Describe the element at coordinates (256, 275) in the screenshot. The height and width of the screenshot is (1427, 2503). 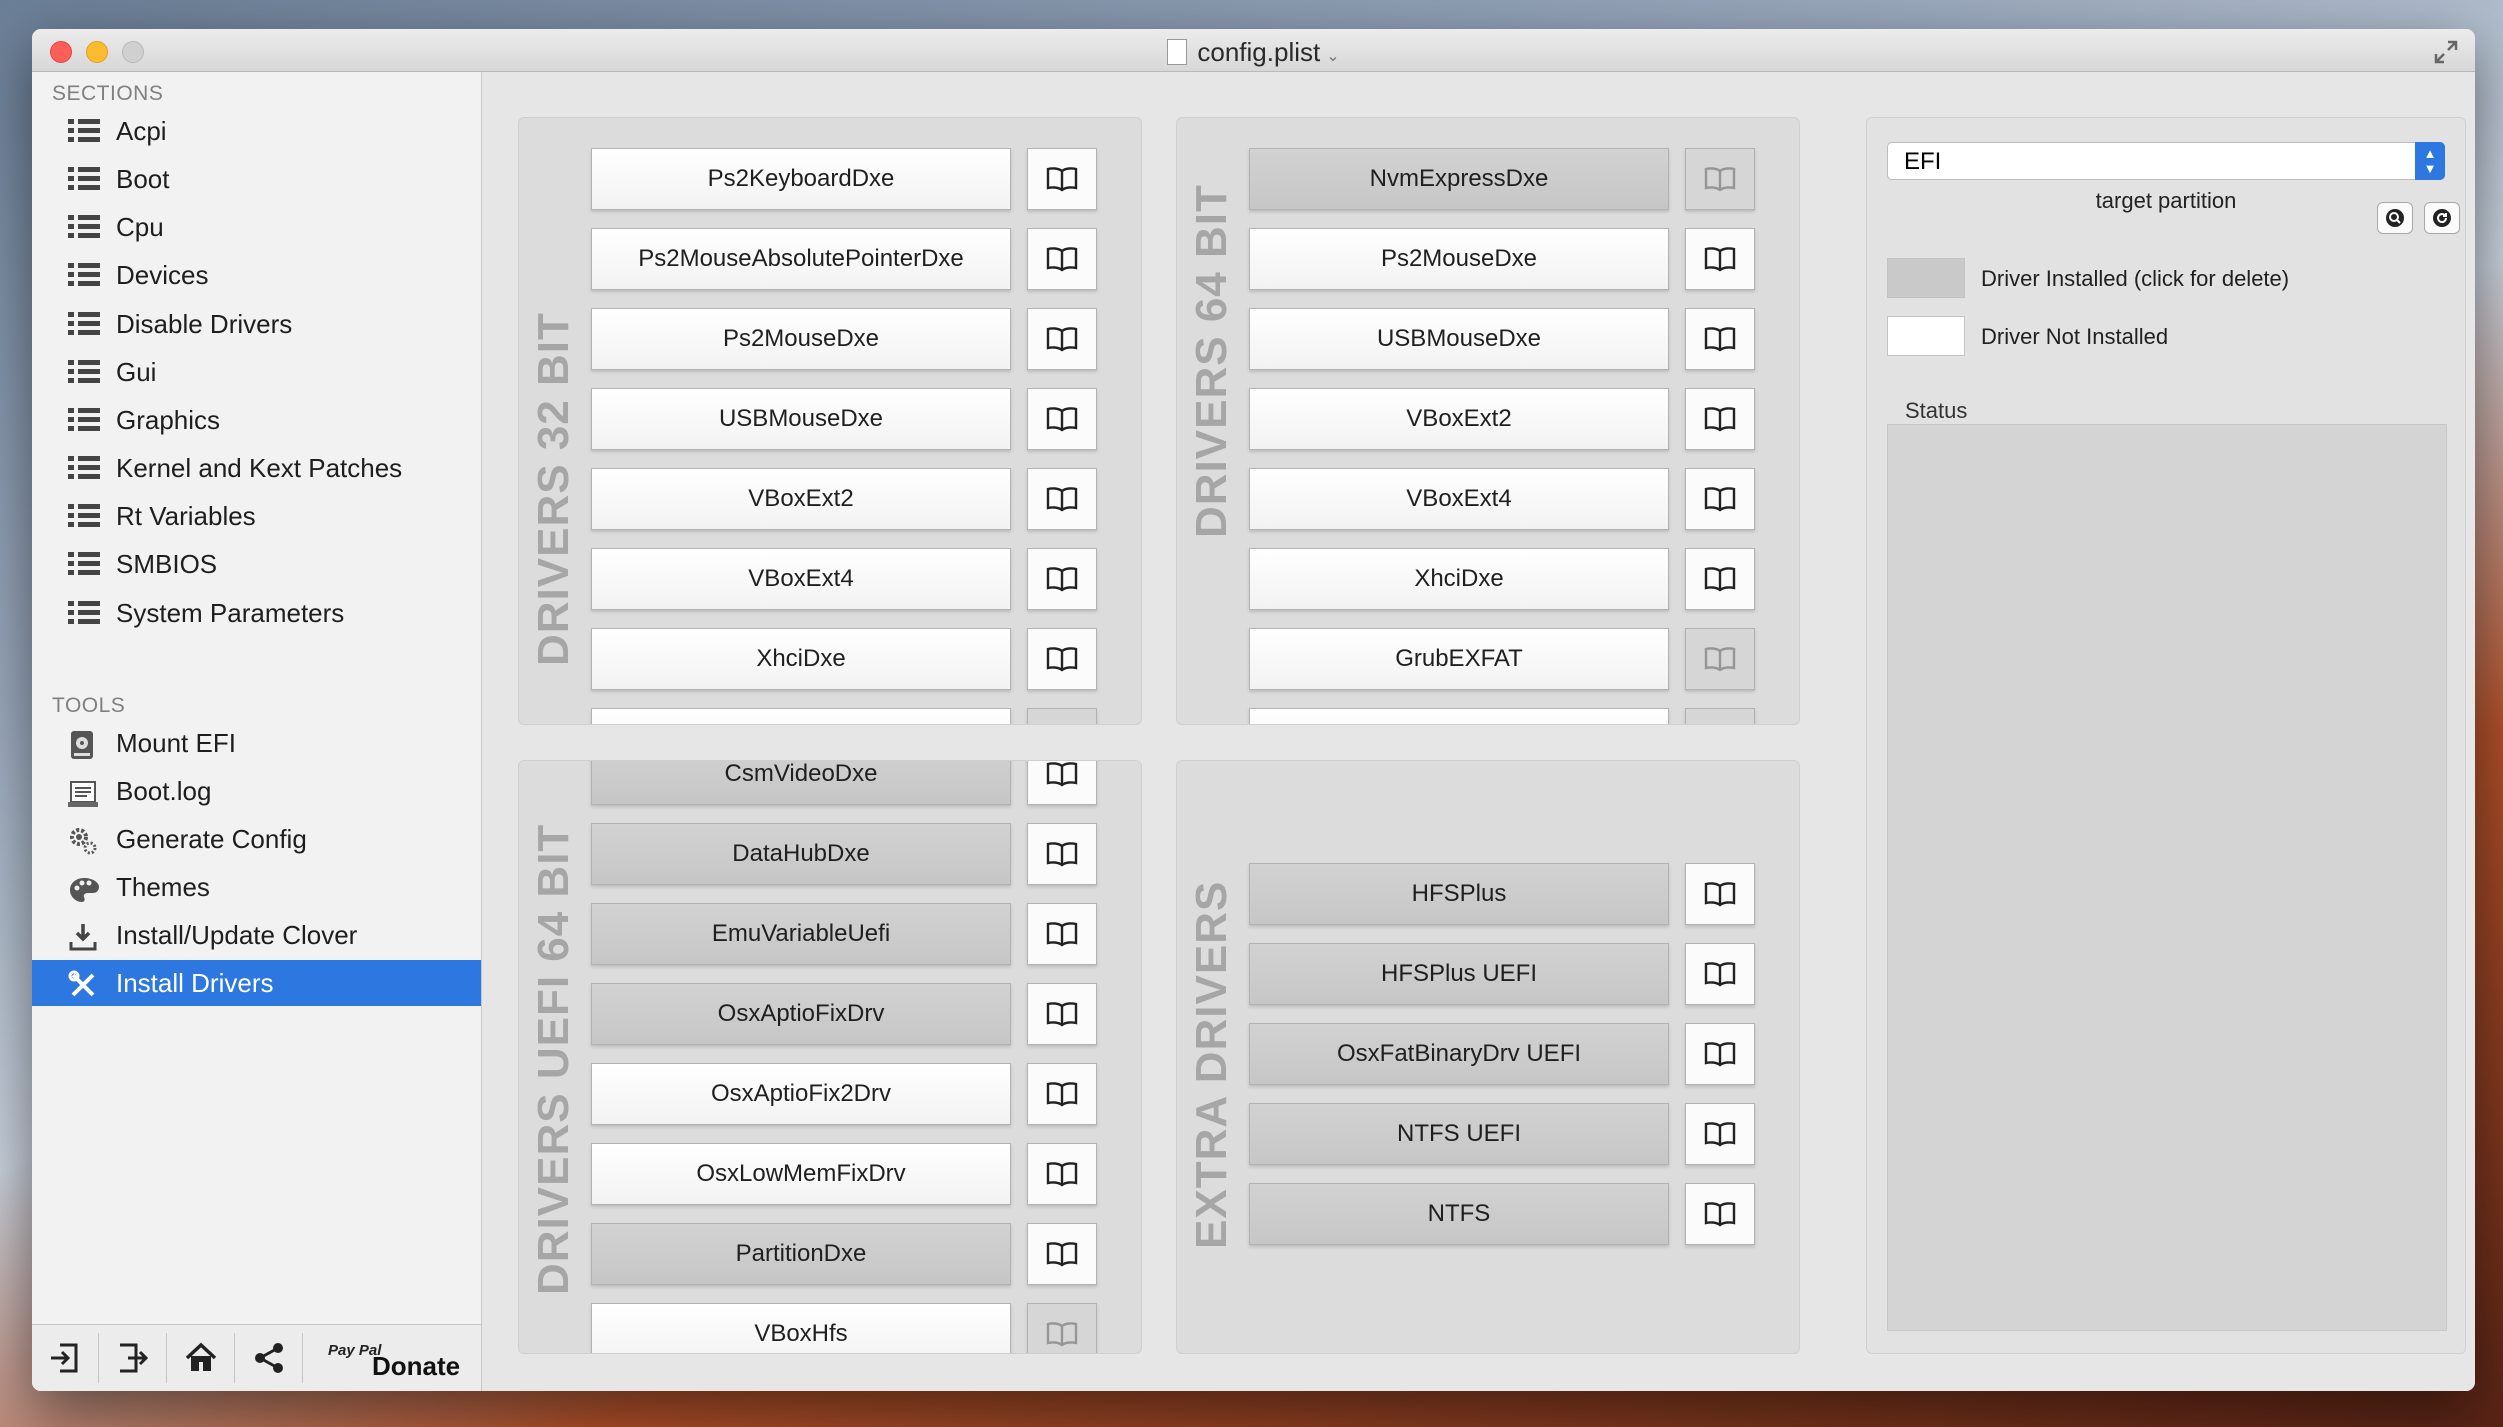
I see `sidebar-item-devices: Devices` at that location.